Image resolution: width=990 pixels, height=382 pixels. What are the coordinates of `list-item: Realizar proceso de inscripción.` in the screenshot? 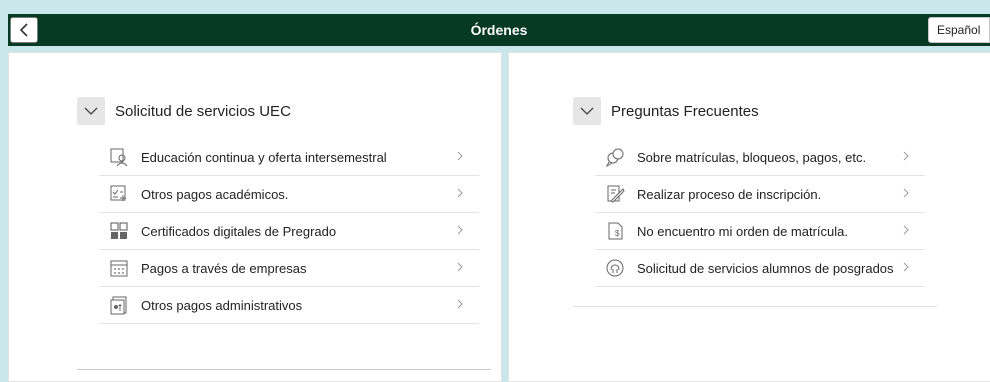 It's located at (760, 194).